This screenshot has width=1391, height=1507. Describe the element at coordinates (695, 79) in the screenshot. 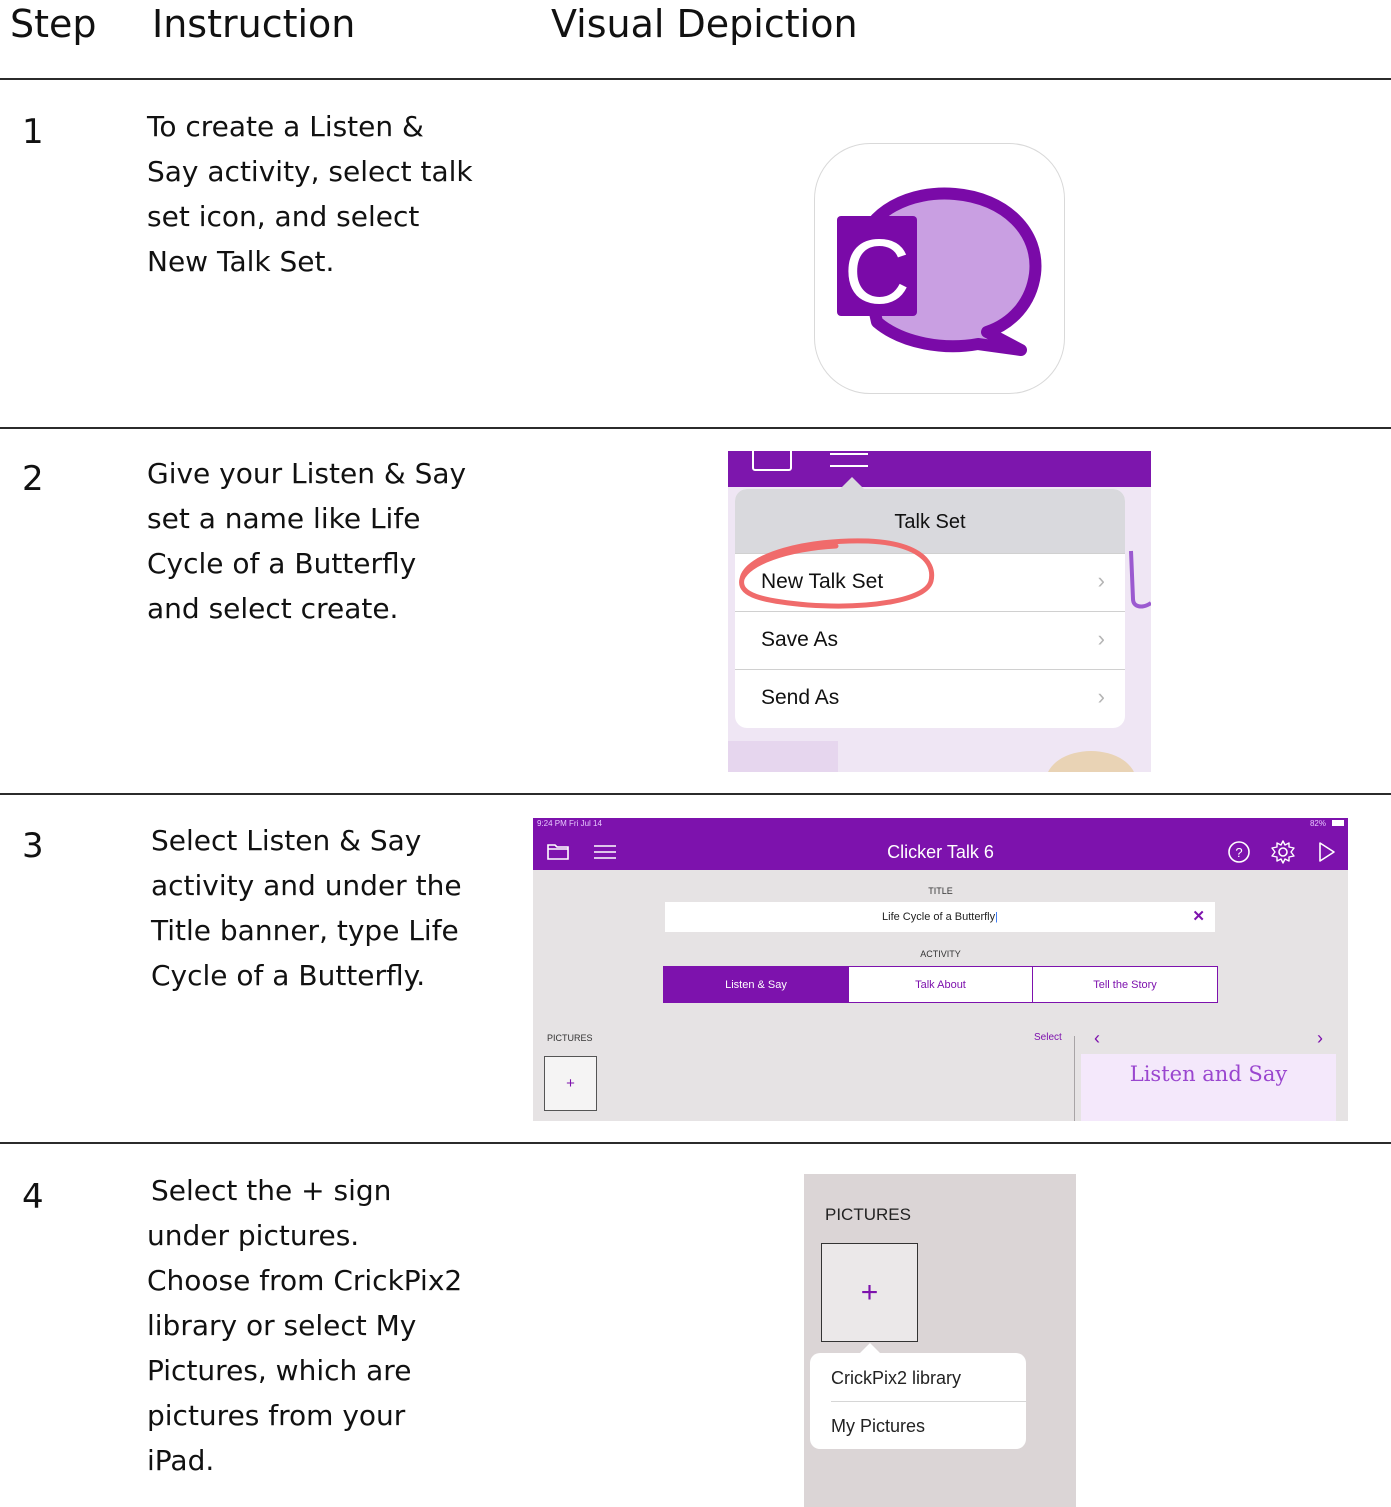

I see `header-divider` at that location.